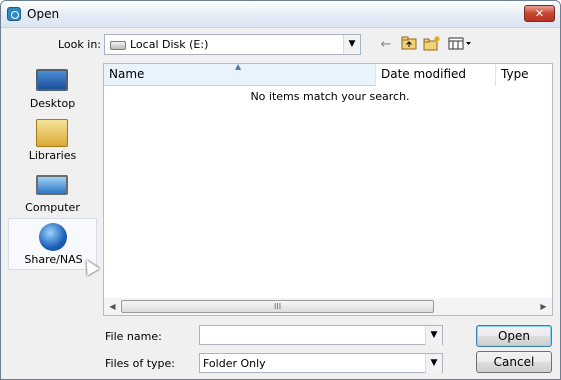  What do you see at coordinates (127, 74) in the screenshot?
I see `column-label: Name` at bounding box center [127, 74].